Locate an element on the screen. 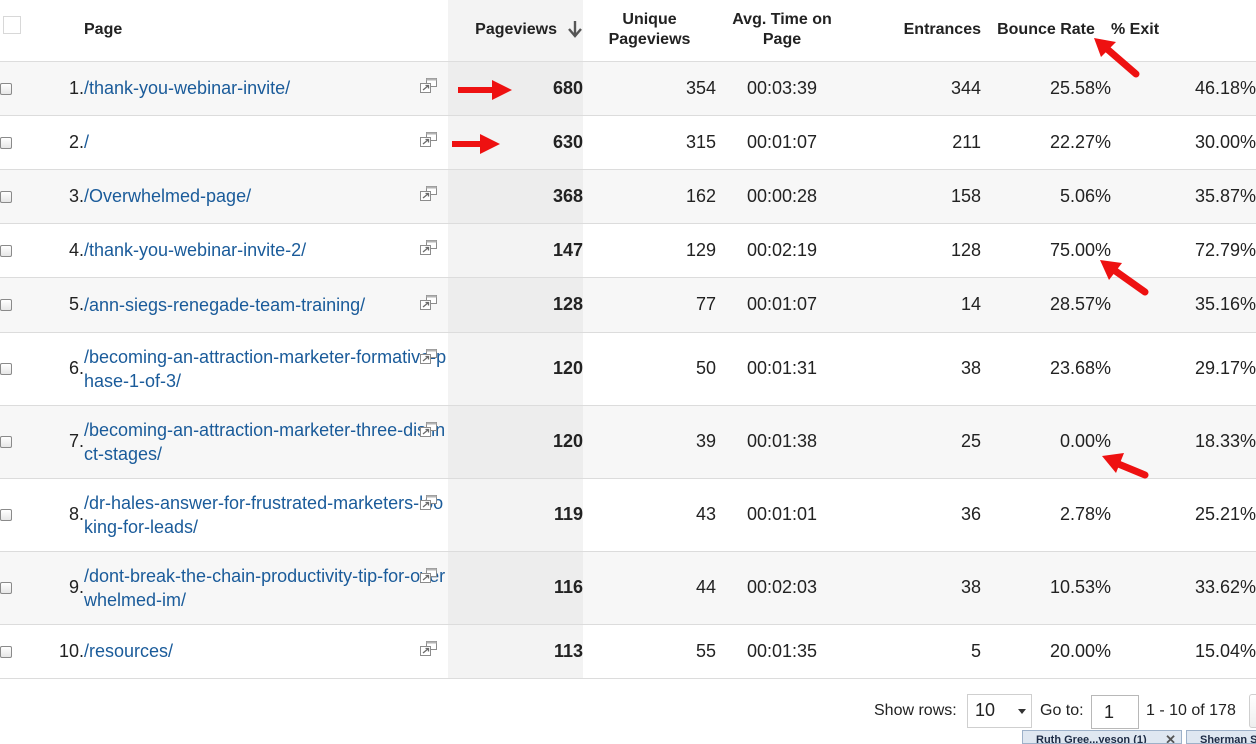  select-all-checkbox is located at coordinates (12, 25).